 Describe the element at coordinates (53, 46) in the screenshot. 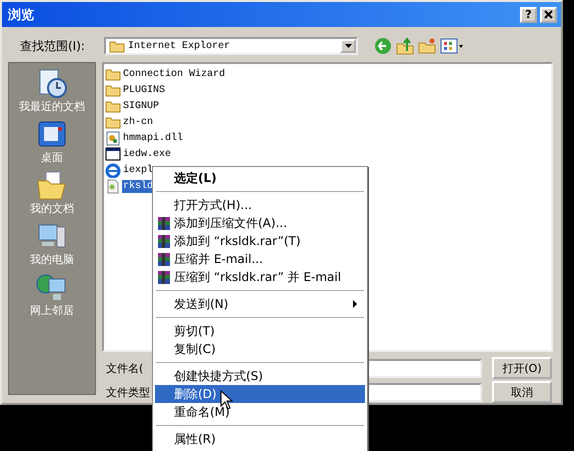

I see `look-in-label: 查找范围(I):` at that location.